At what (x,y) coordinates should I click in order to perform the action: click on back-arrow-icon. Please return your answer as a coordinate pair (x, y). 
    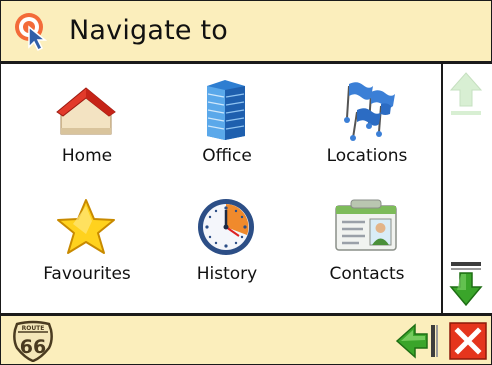
    Looking at the image, I should click on (418, 341).